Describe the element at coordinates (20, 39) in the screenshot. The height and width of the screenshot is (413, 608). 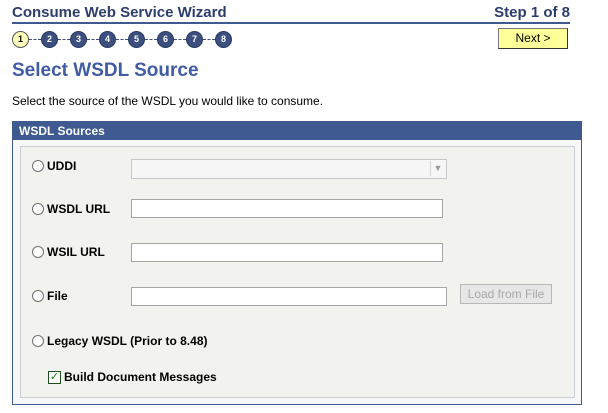
I see `step-1: 1` at that location.